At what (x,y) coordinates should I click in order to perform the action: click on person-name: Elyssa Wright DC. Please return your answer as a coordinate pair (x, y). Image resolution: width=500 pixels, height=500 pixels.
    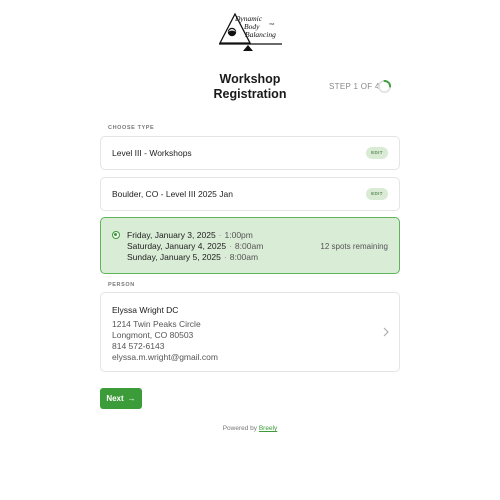
    Looking at the image, I should click on (145, 310).